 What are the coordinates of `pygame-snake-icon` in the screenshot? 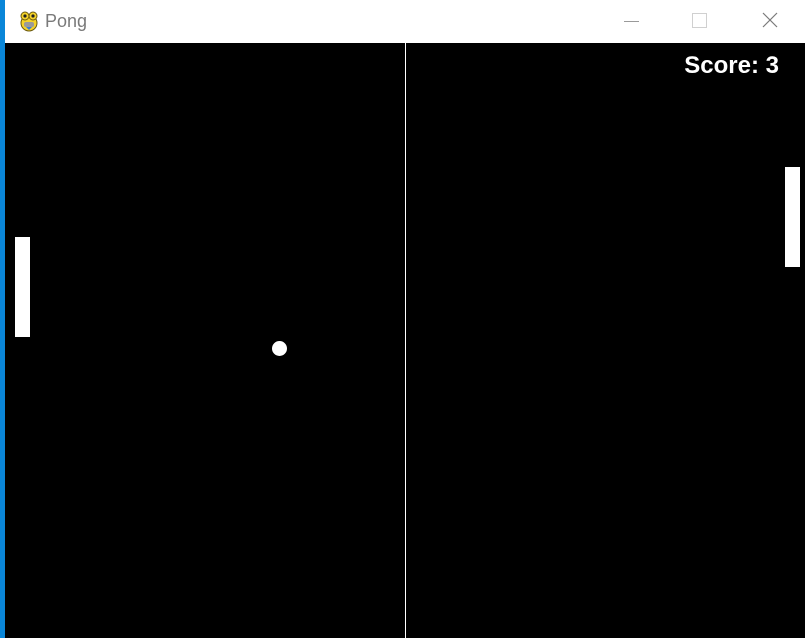 It's located at (29, 20).